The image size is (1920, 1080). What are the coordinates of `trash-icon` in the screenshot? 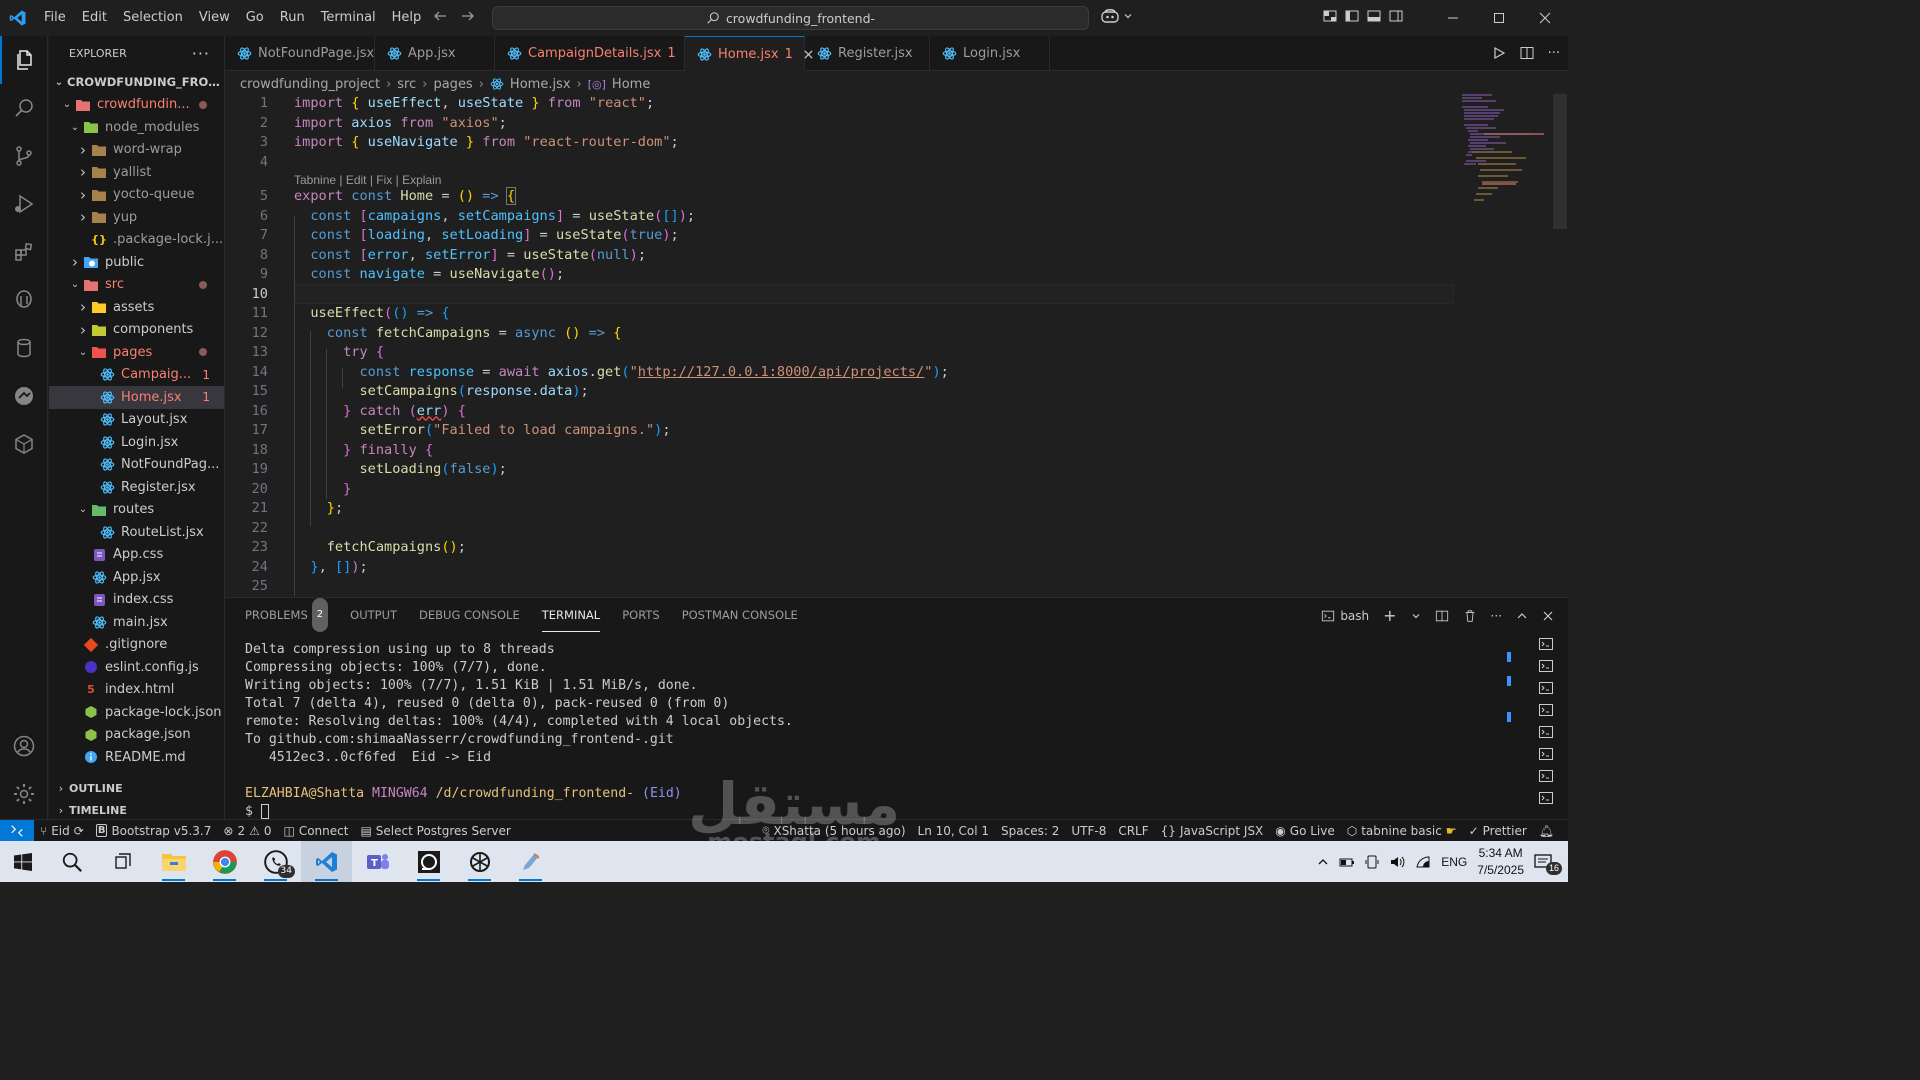 It's located at (1470, 616).